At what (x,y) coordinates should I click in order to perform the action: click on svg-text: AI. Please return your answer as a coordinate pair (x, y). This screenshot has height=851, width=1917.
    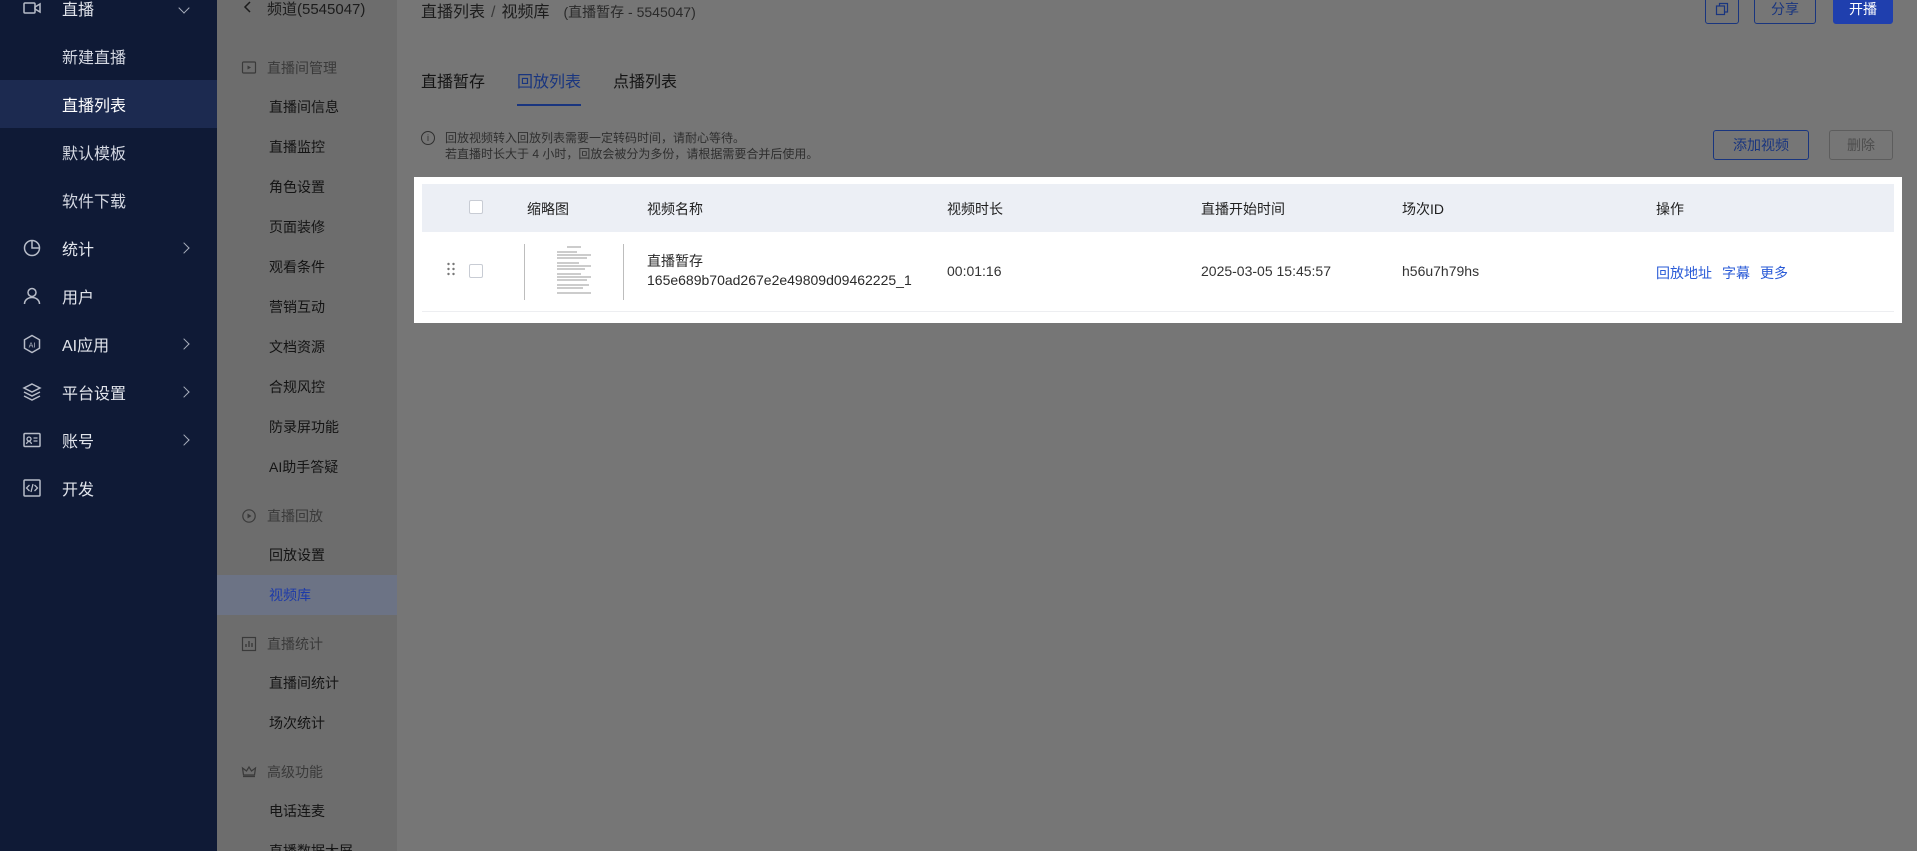
    Looking at the image, I should click on (32, 346).